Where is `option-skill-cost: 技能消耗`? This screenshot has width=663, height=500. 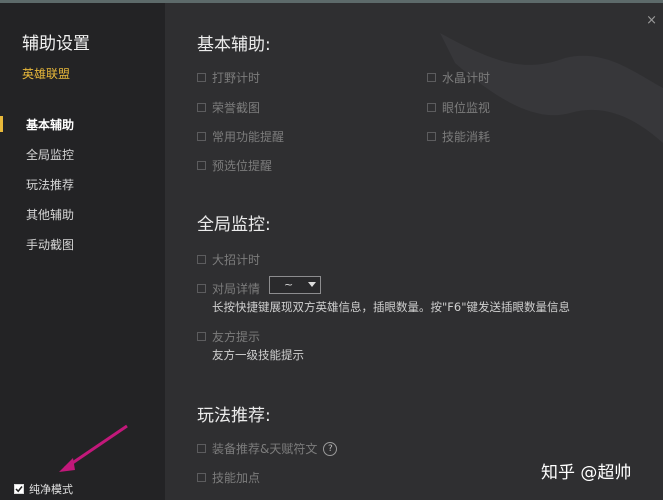
option-skill-cost: 技能消耗 is located at coordinates (458, 136).